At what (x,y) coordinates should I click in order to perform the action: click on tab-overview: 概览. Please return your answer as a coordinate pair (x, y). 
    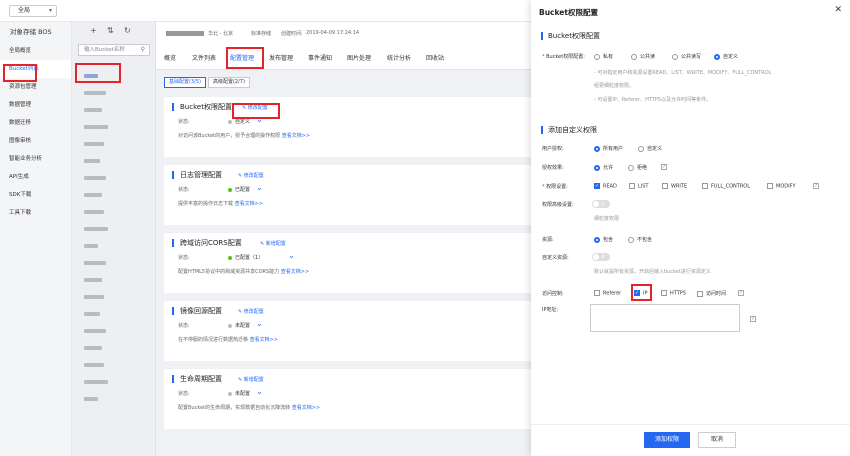
    Looking at the image, I should click on (170, 57).